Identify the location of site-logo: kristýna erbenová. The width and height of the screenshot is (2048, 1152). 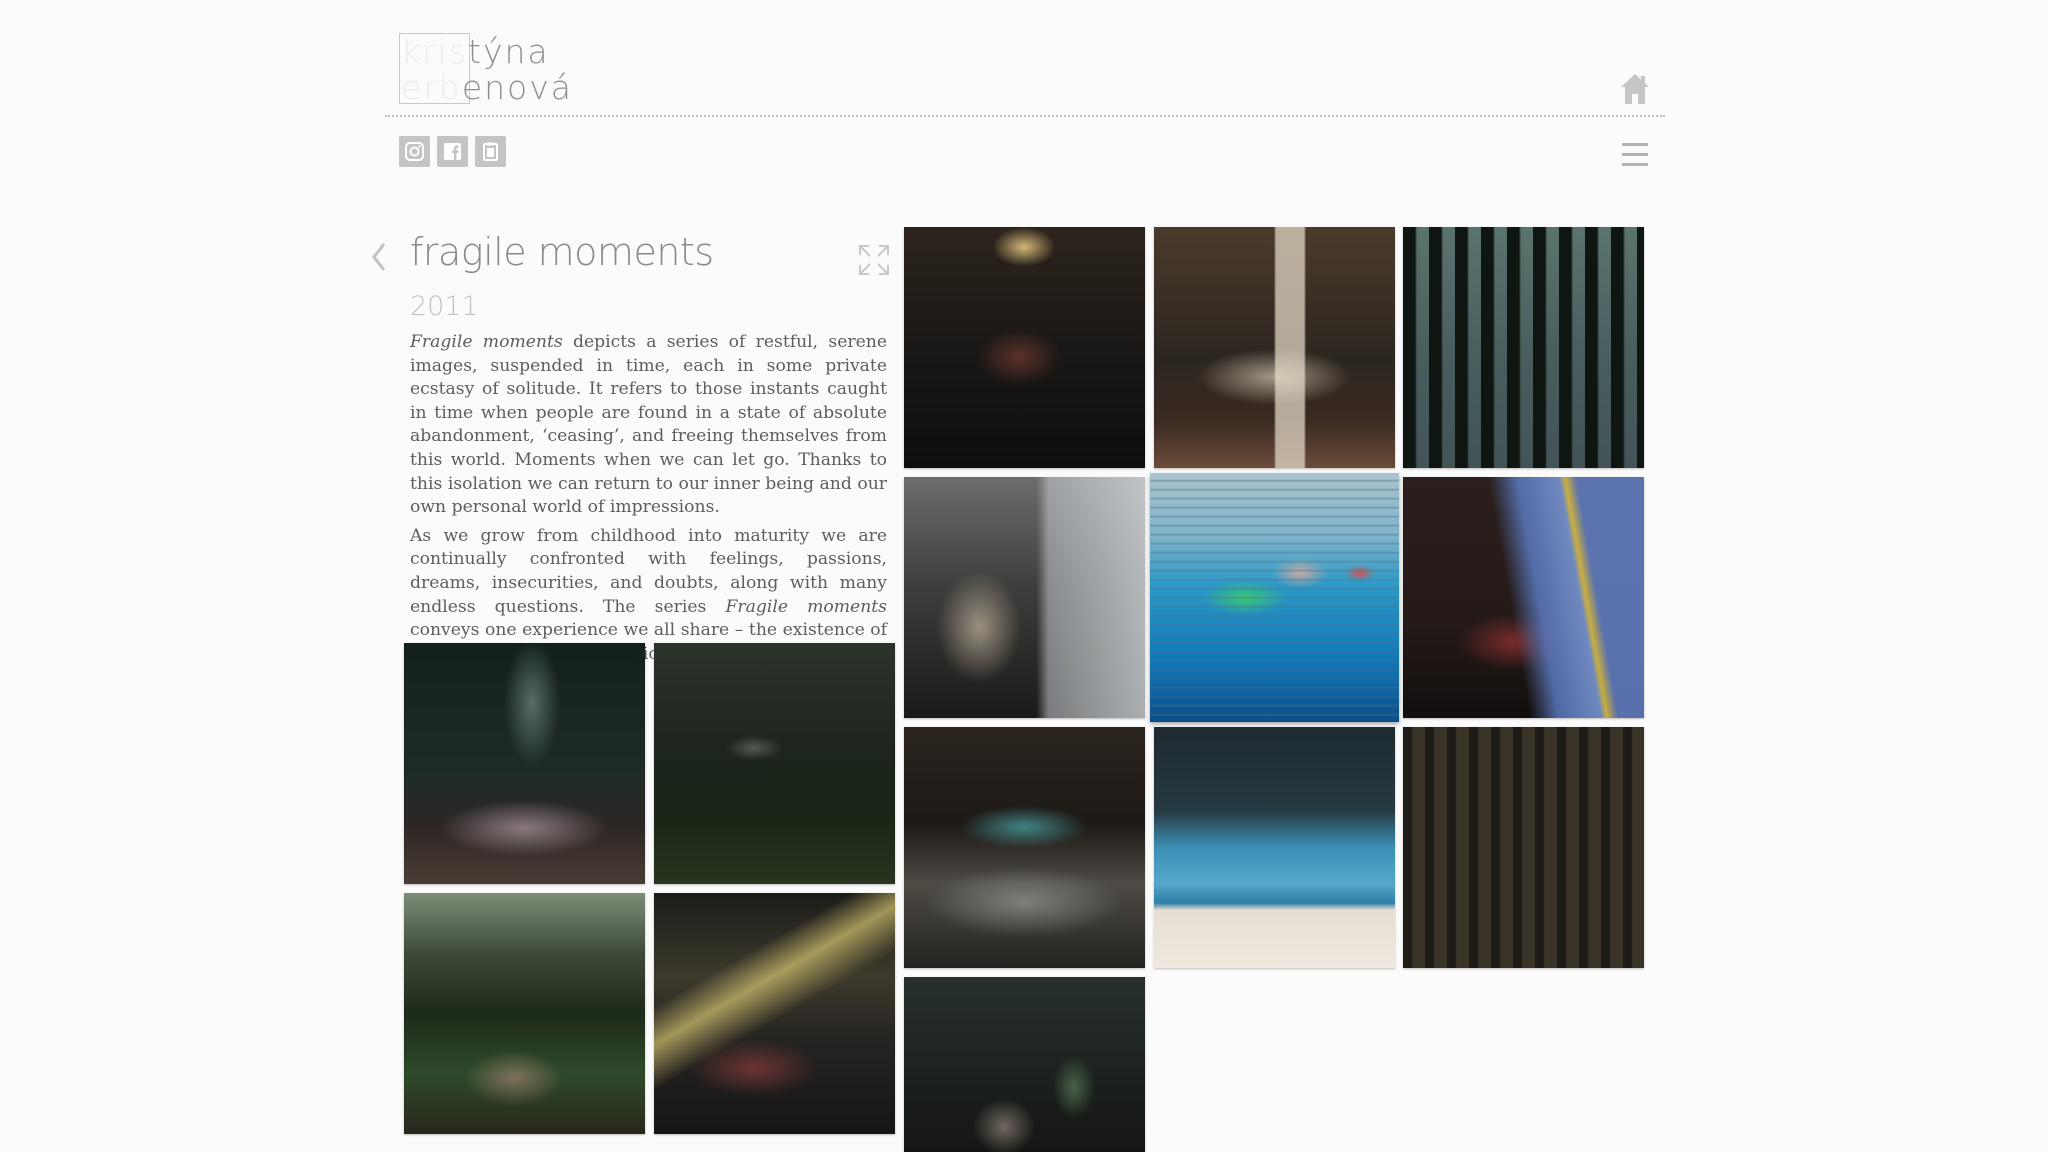
(589, 69).